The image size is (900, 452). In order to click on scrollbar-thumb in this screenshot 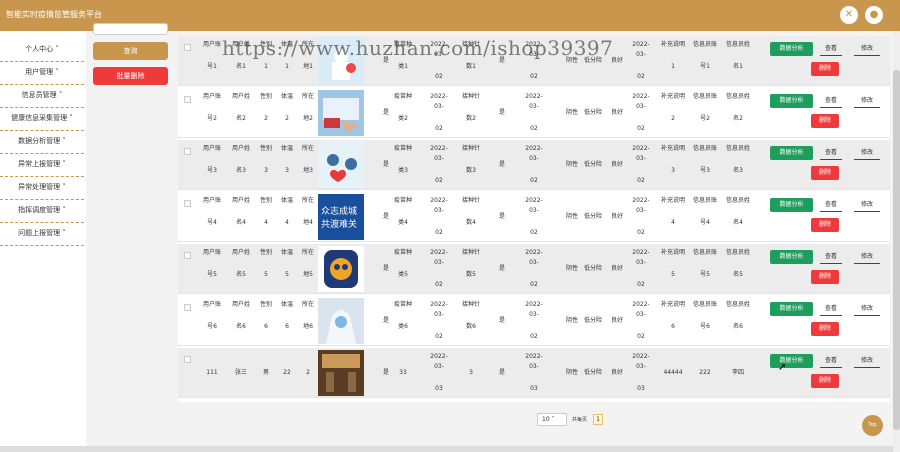, I will do `click(896, 250)`.